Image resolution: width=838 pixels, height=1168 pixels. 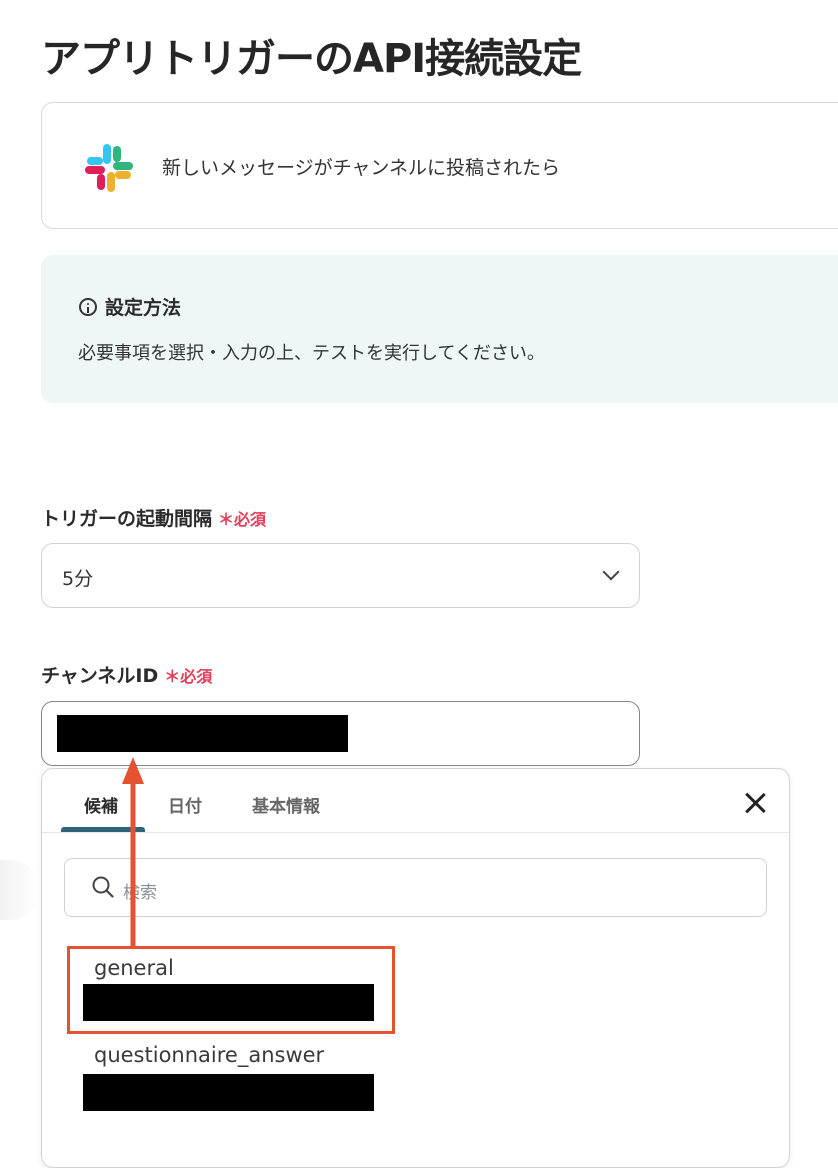 I want to click on tab-date: 日付, so click(x=185, y=804).